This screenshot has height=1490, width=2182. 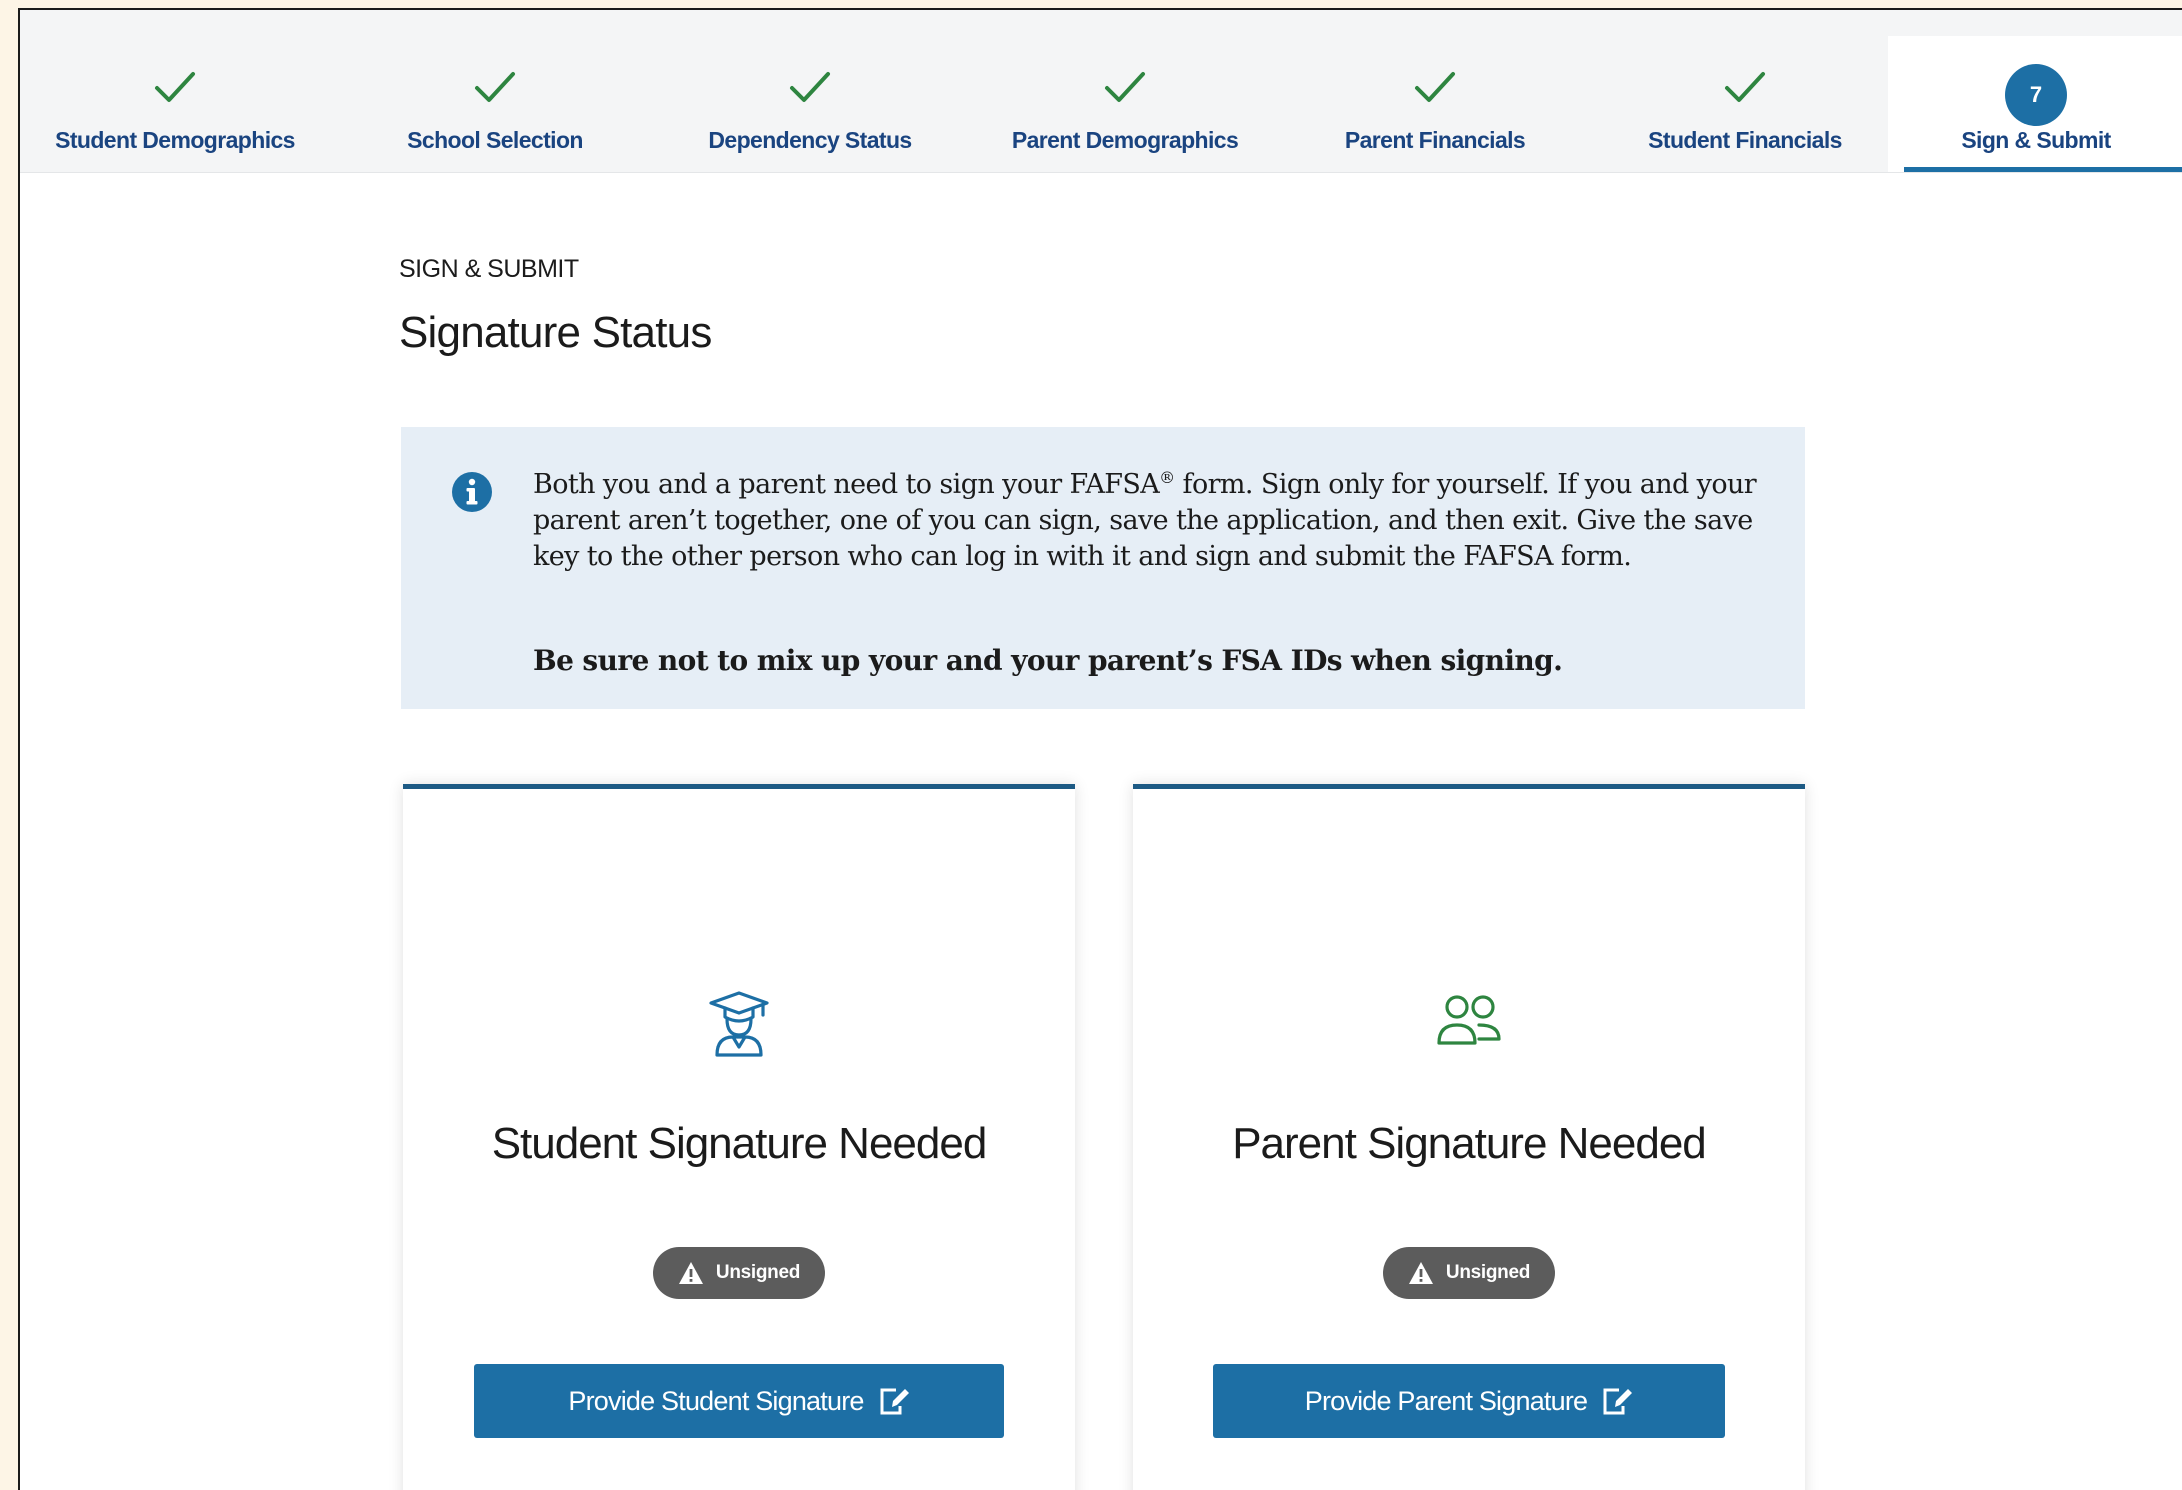 I want to click on step-label: Parent Demographics, so click(x=1125, y=140).